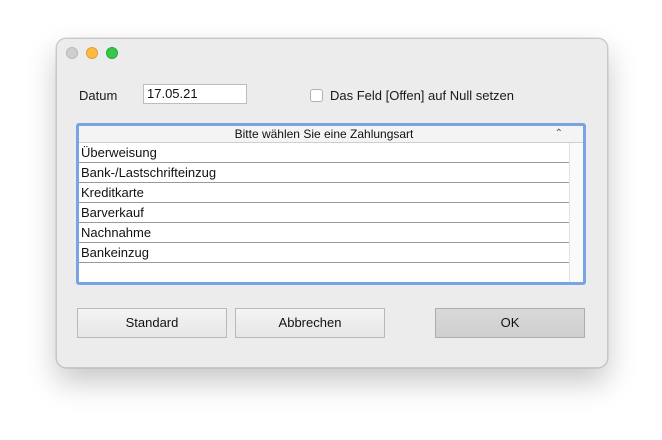 The height and width of the screenshot is (440, 662). Describe the element at coordinates (72, 53) in the screenshot. I see `close-window-button` at that location.